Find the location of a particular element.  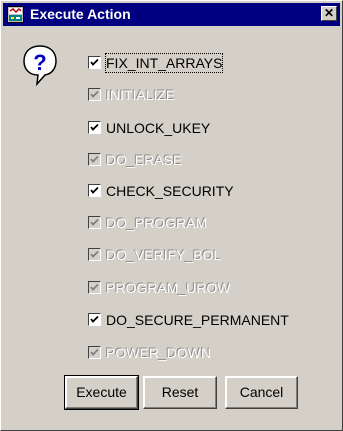

option-label: CHECK_SECURITY is located at coordinates (170, 191).